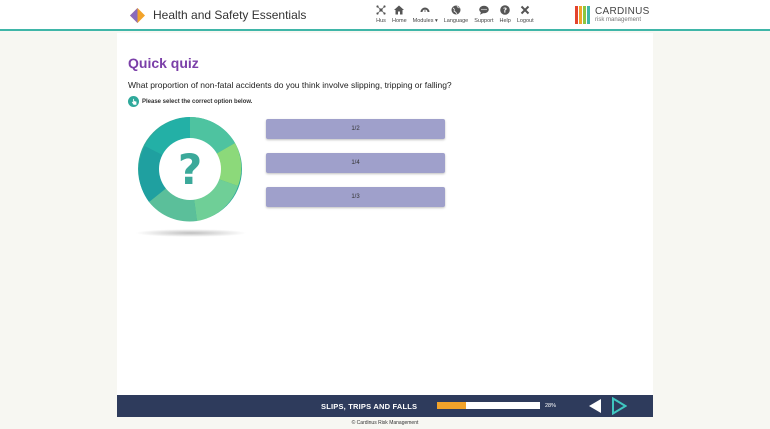 The width and height of the screenshot is (770, 429). Describe the element at coordinates (595, 406) in the screenshot. I see `previous-arrow-icon` at that location.